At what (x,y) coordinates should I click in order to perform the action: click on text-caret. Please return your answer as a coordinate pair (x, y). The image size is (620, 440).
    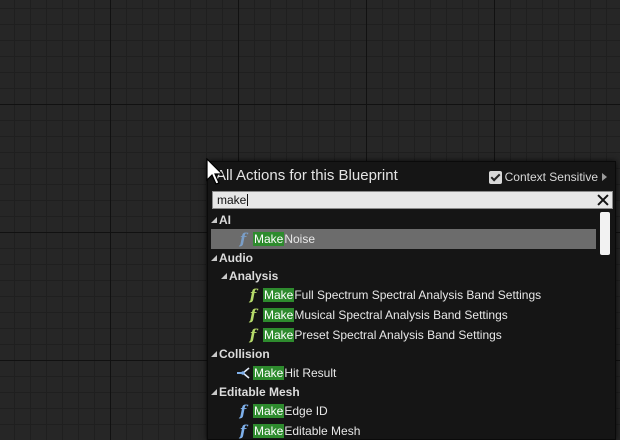
    Looking at the image, I should click on (247, 200).